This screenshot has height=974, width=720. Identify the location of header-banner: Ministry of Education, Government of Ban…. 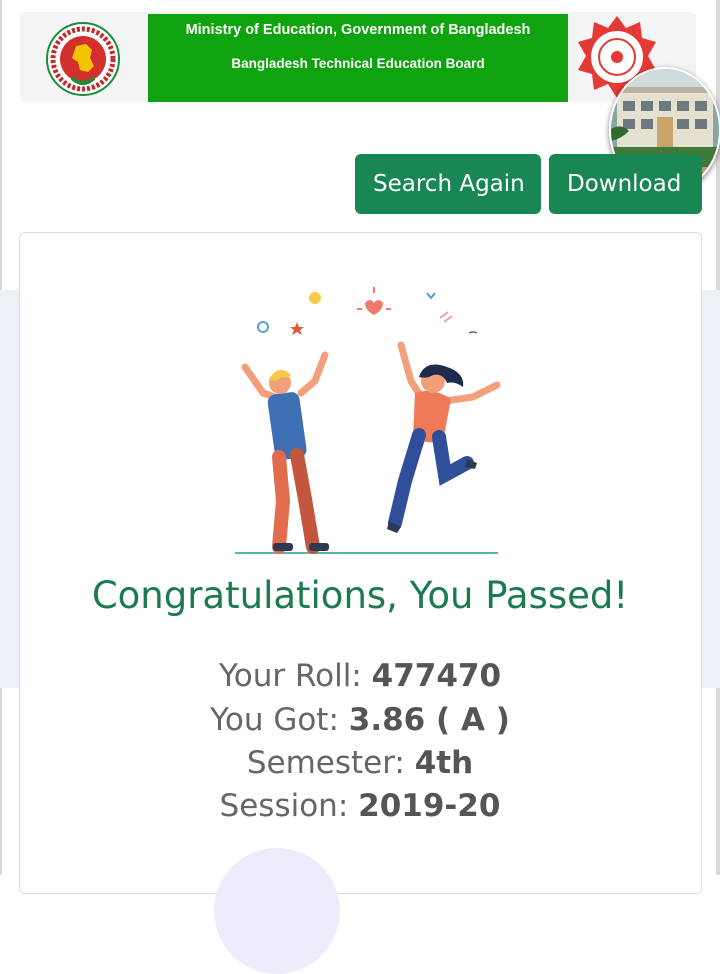
(358, 58).